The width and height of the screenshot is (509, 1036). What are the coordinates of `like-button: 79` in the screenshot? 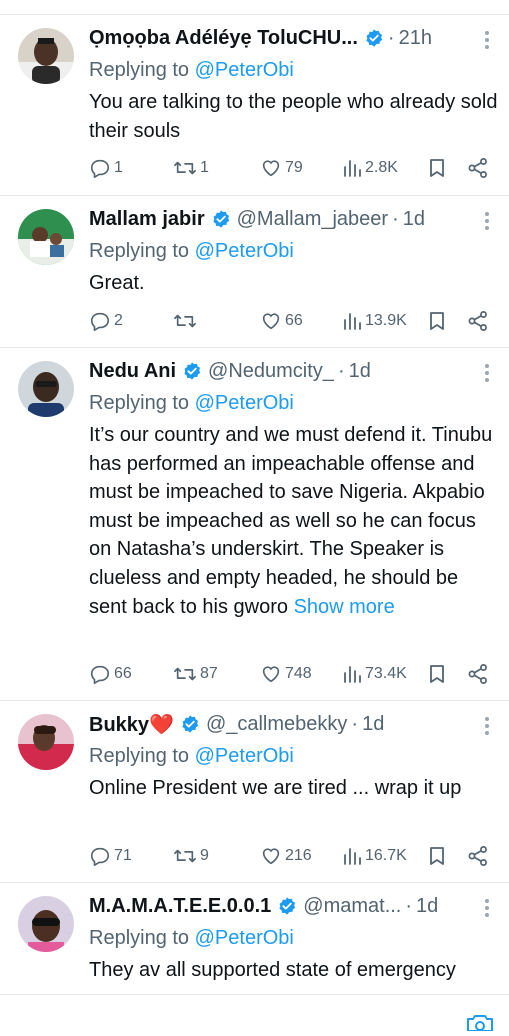 It's located at (281, 168).